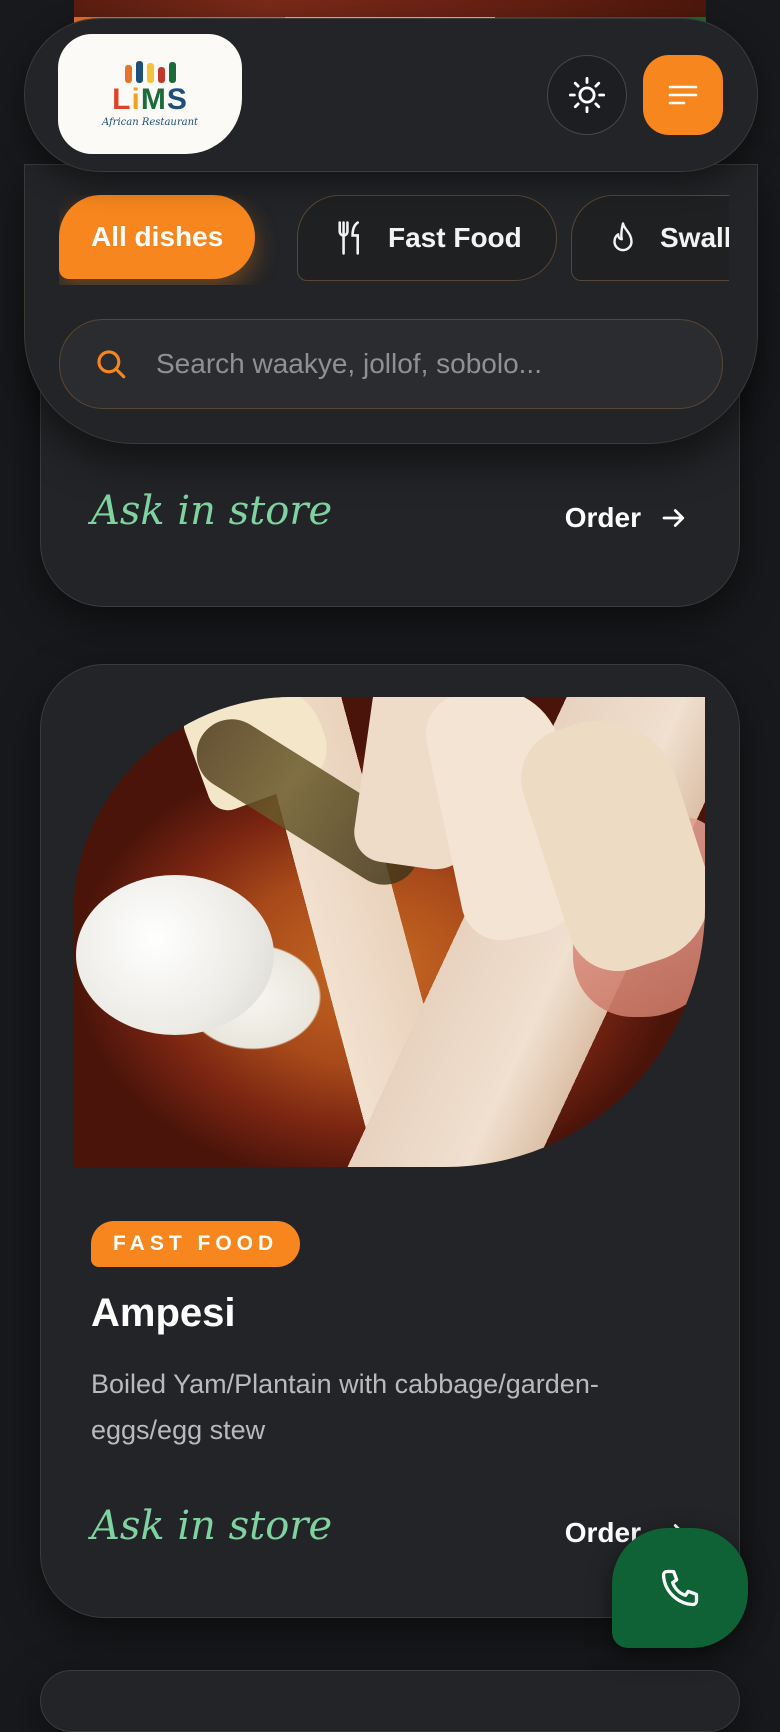  I want to click on chip-all-dishes: All dishes, so click(157, 237).